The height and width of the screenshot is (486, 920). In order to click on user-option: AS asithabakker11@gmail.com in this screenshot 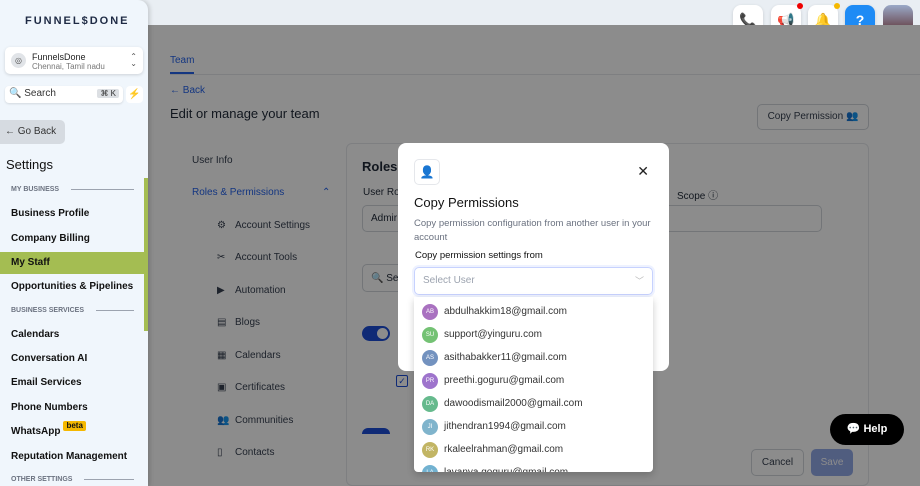, I will do `click(533, 357)`.